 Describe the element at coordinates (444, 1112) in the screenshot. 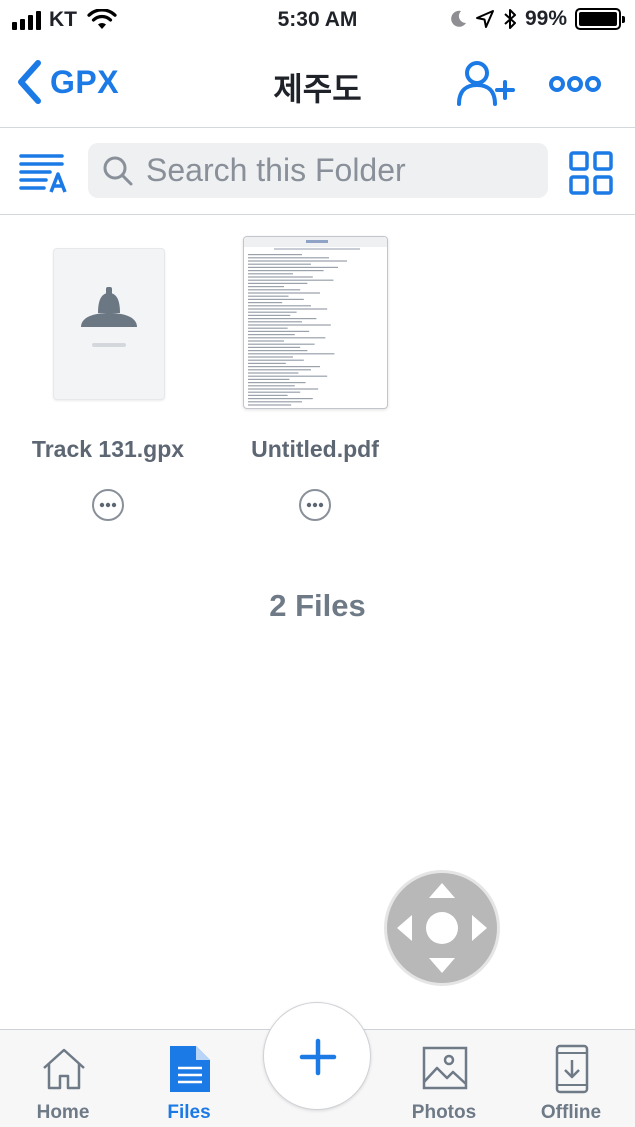

I see `tab-label: Photos` at that location.